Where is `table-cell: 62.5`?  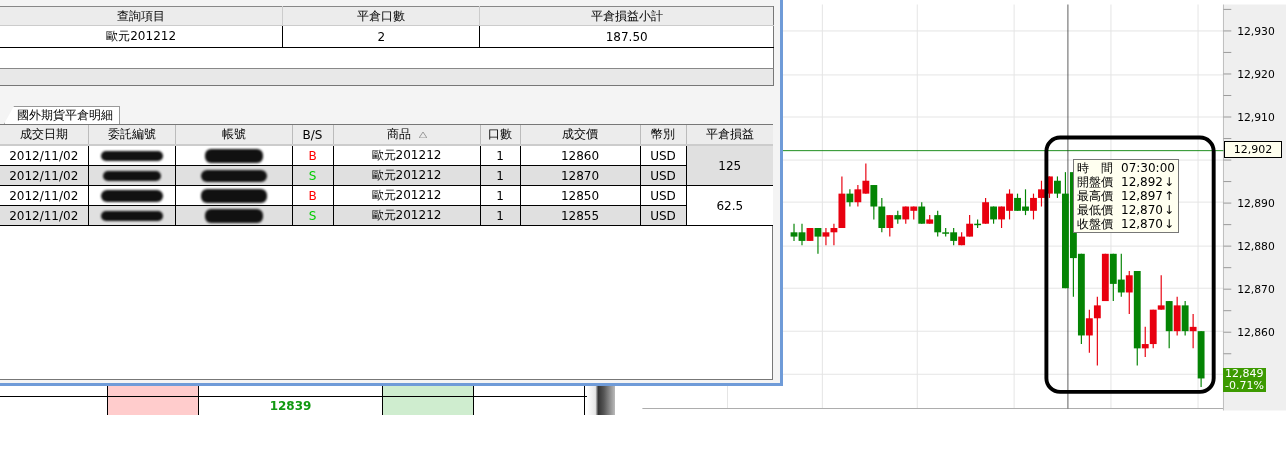 table-cell: 62.5 is located at coordinates (729, 205).